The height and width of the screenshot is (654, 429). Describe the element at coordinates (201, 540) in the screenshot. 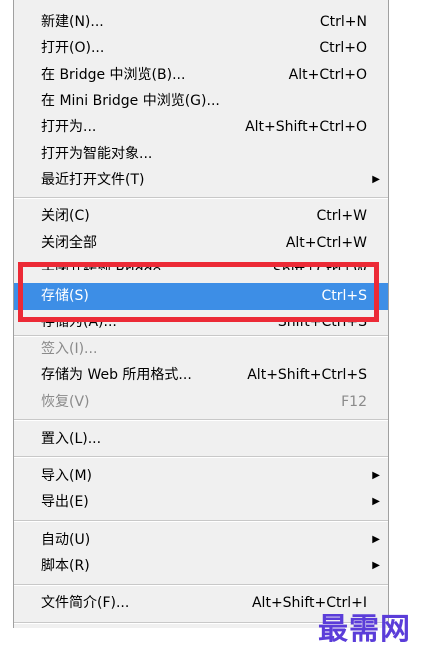

I see `menu-item-automate: 自动(U) ▶` at that location.